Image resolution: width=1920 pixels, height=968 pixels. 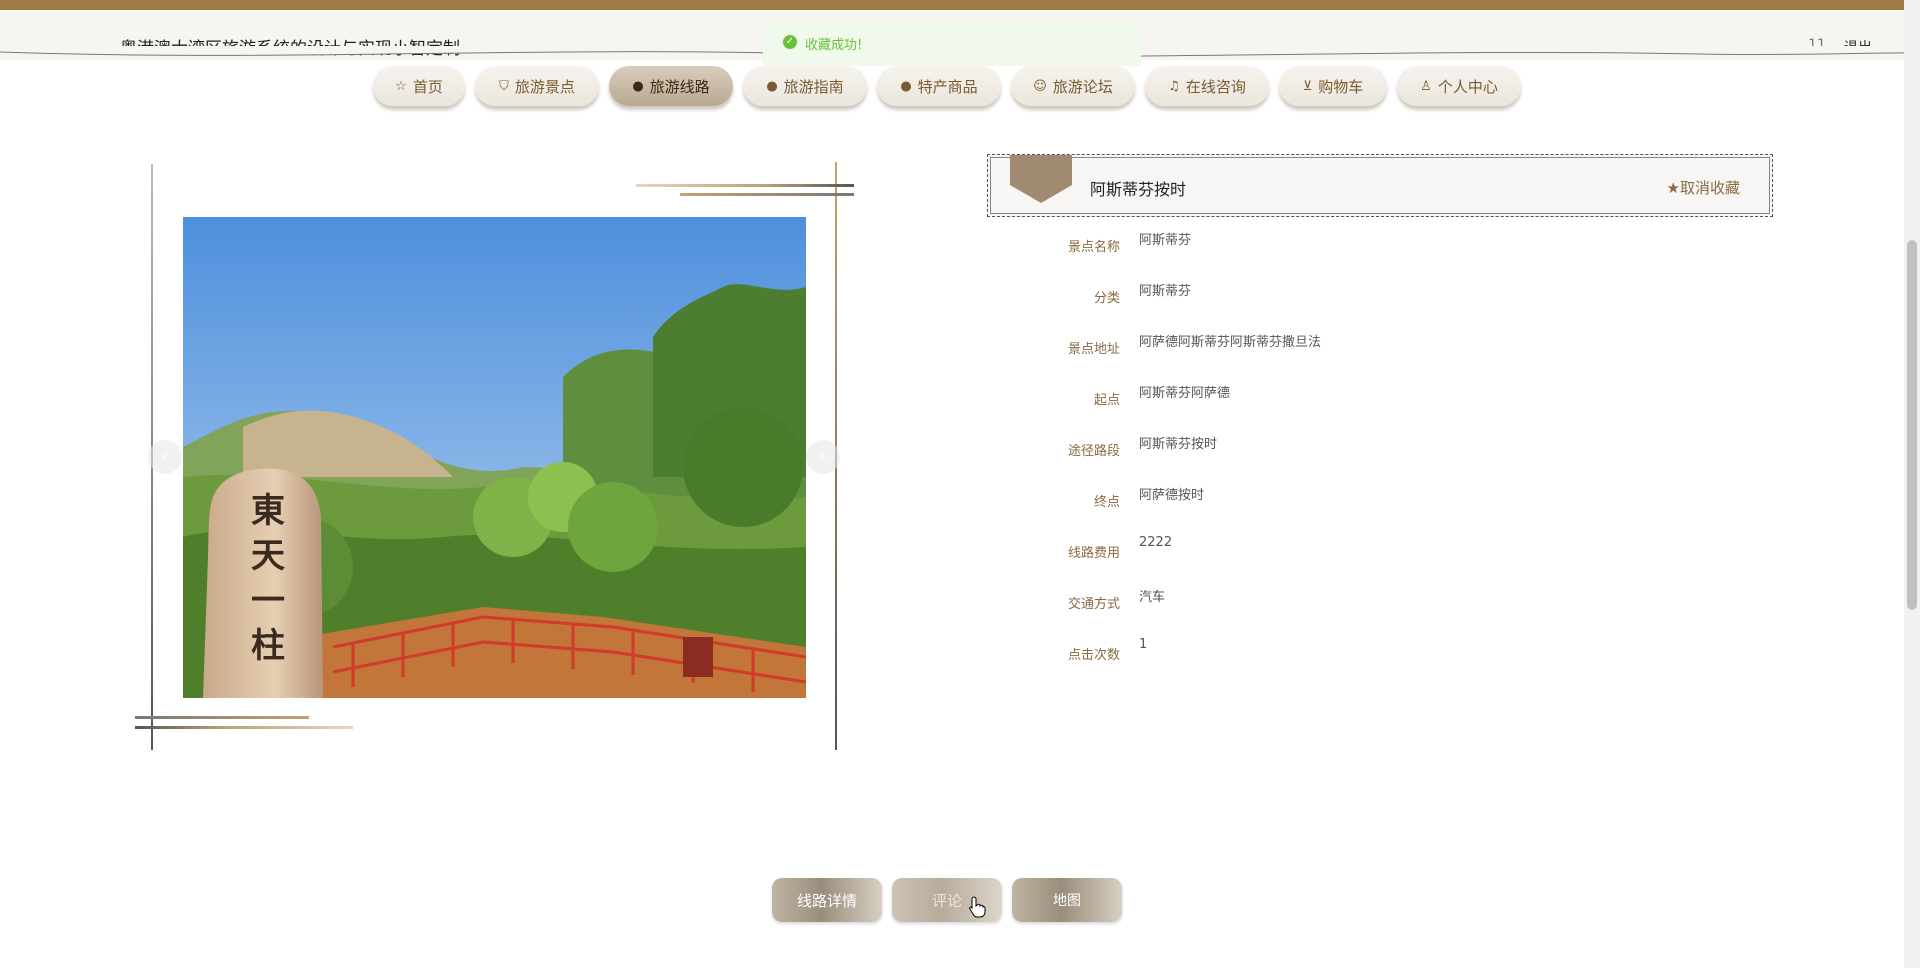 What do you see at coordinates (1230, 342) in the screenshot?
I see `field-value-address: 阿萨德阿斯蒂芬阿斯蒂芬撒旦法` at bounding box center [1230, 342].